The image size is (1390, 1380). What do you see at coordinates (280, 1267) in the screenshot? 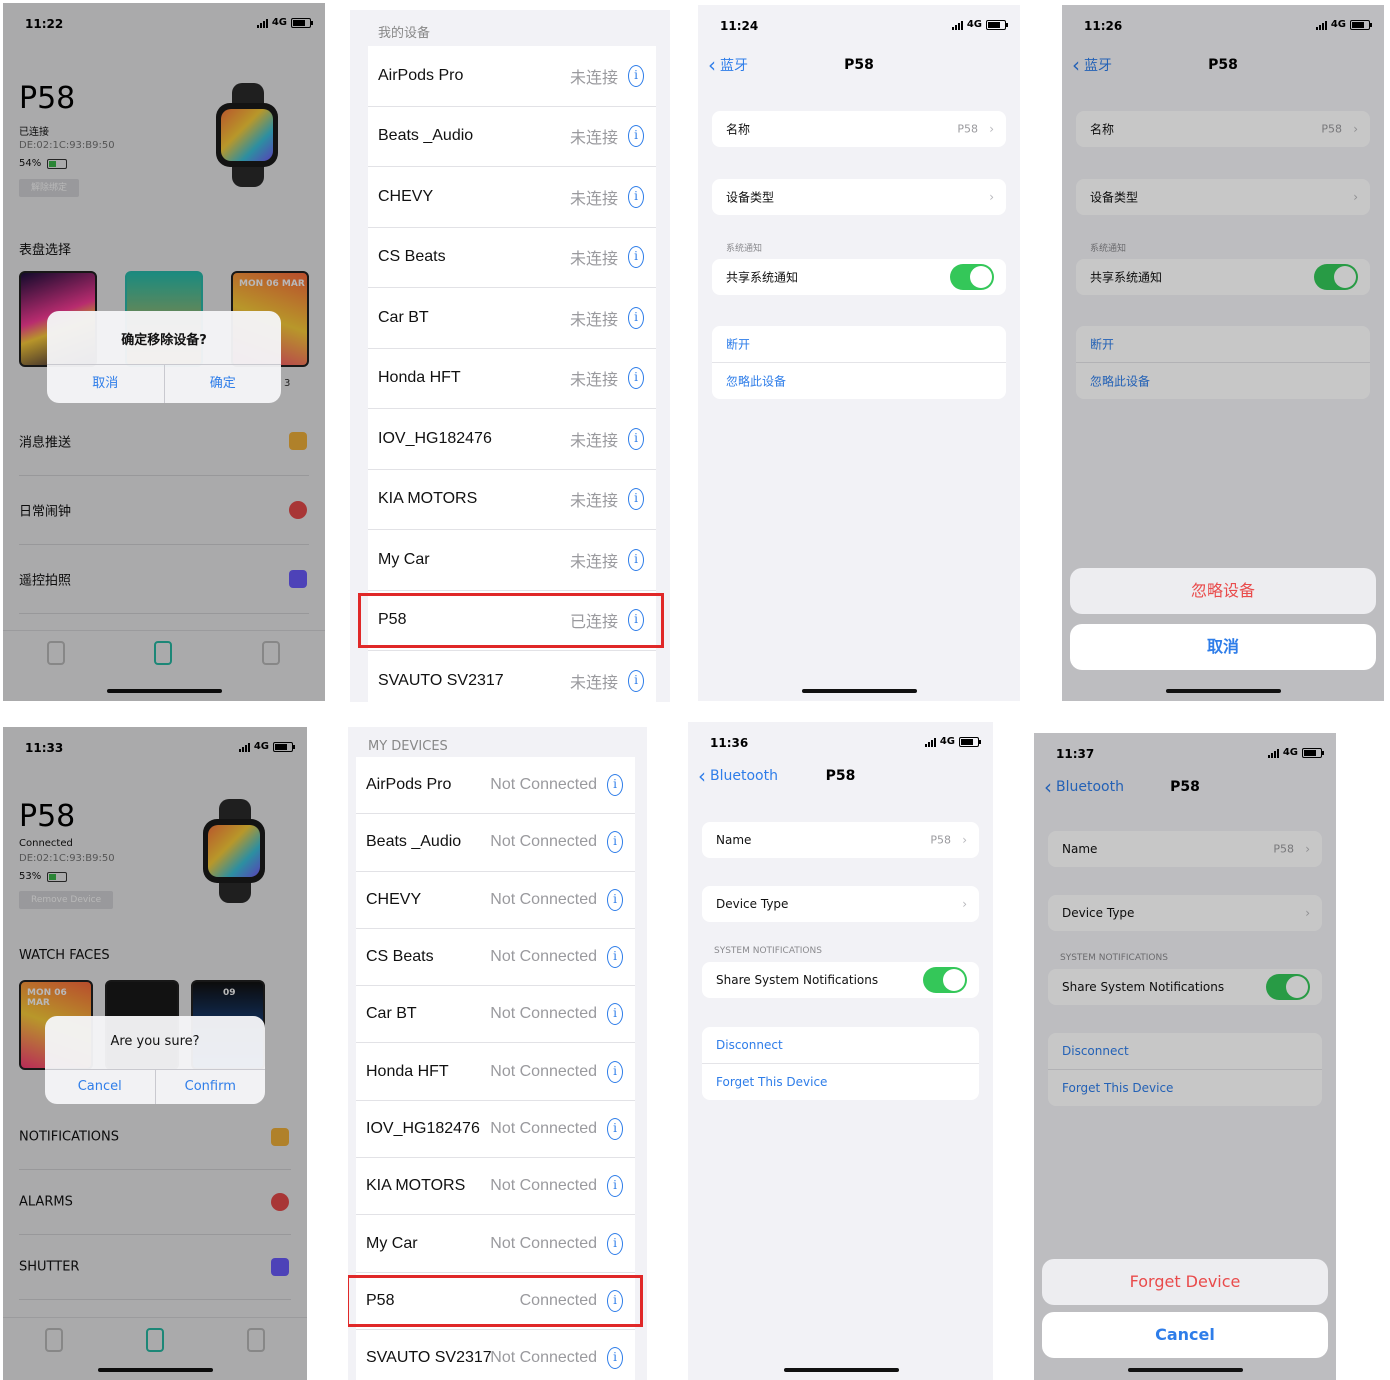
I see `camera-icon` at bounding box center [280, 1267].